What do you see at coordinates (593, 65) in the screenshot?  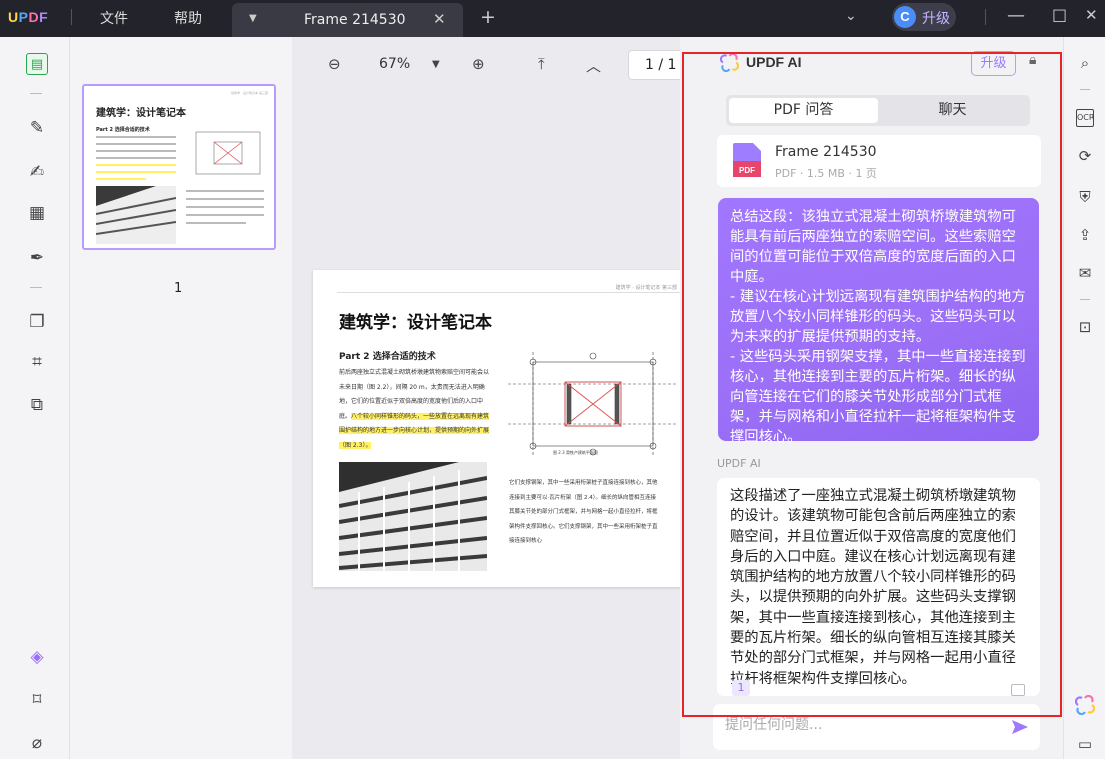 I see `previous-page-icon: ︿` at bounding box center [593, 65].